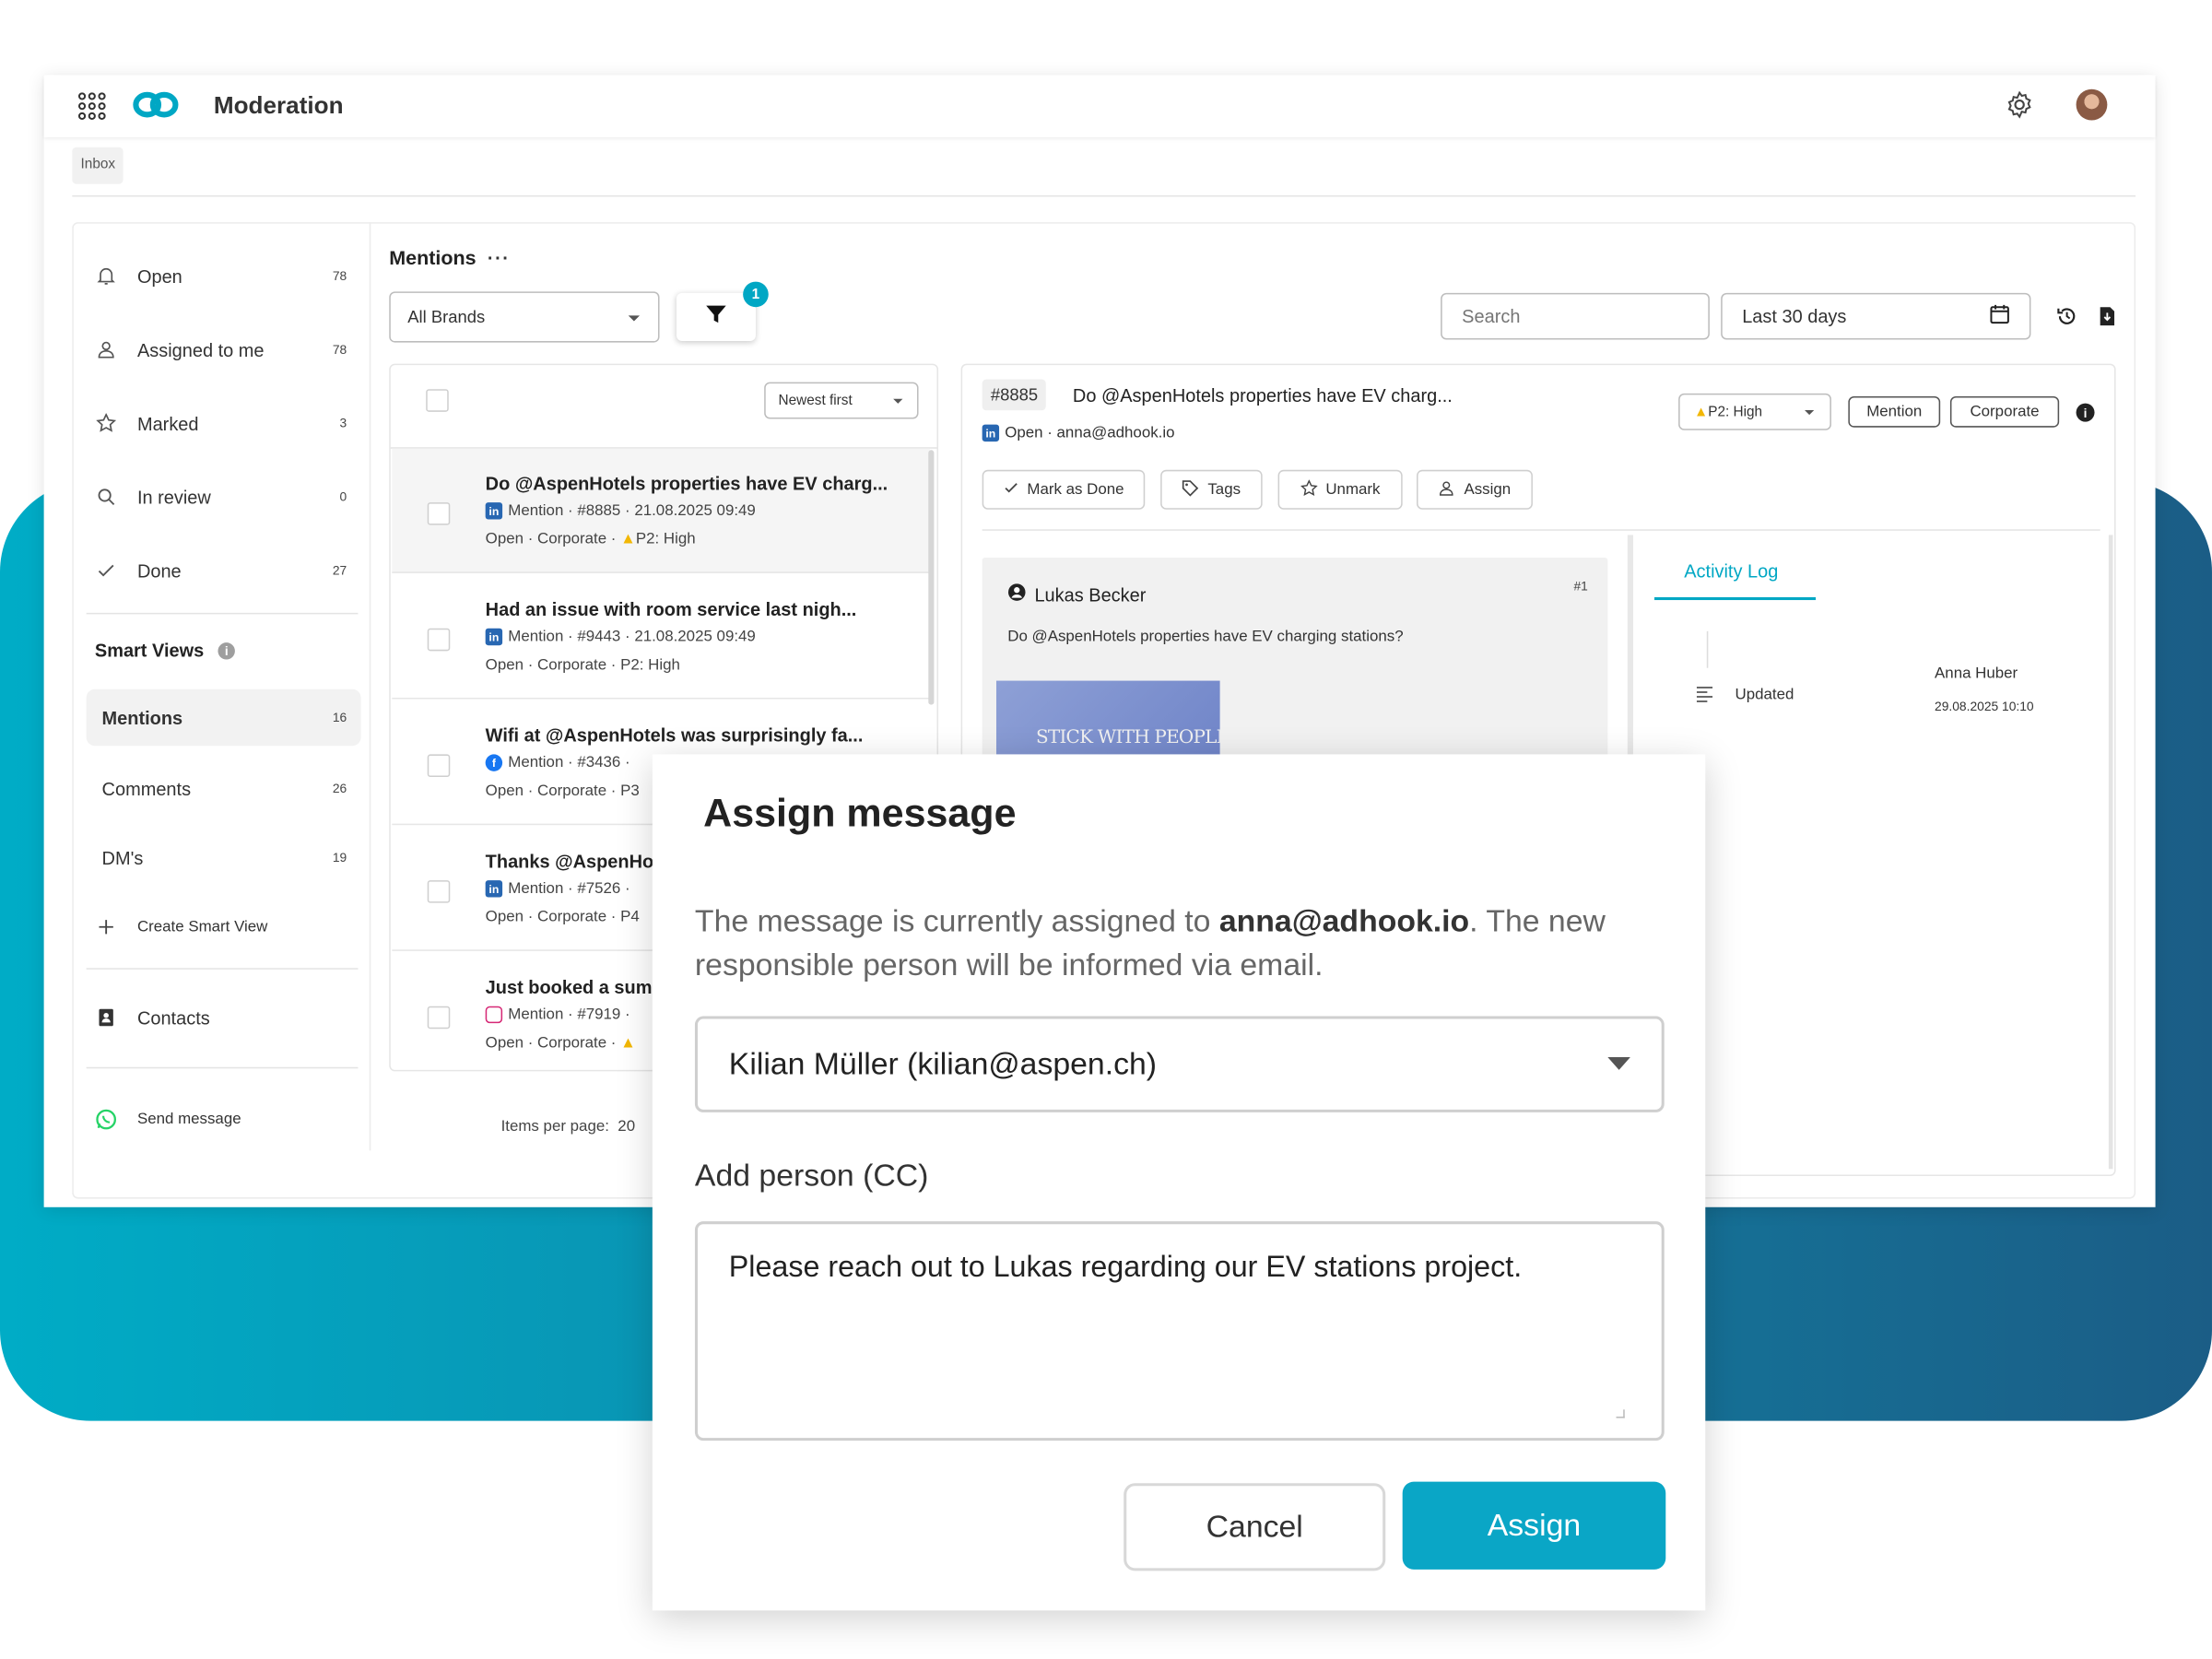 Image resolution: width=2212 pixels, height=1659 pixels. What do you see at coordinates (106, 927) in the screenshot?
I see `plus-icon` at bounding box center [106, 927].